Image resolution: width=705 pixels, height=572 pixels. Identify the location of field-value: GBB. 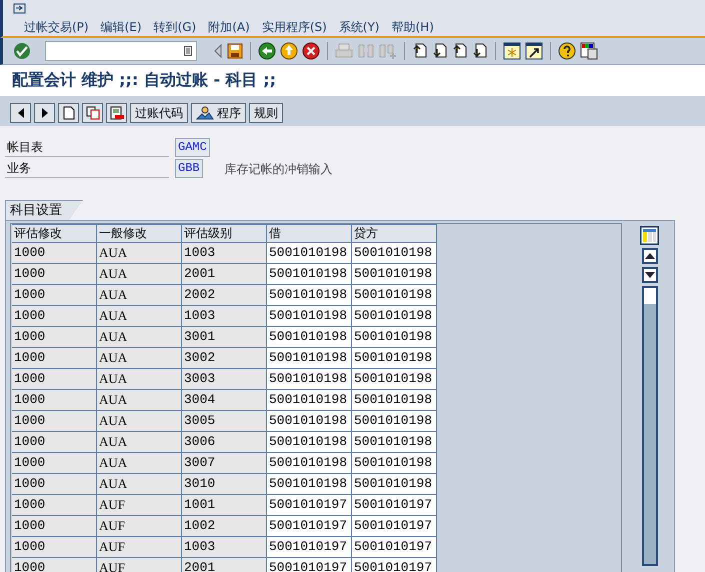
(189, 168).